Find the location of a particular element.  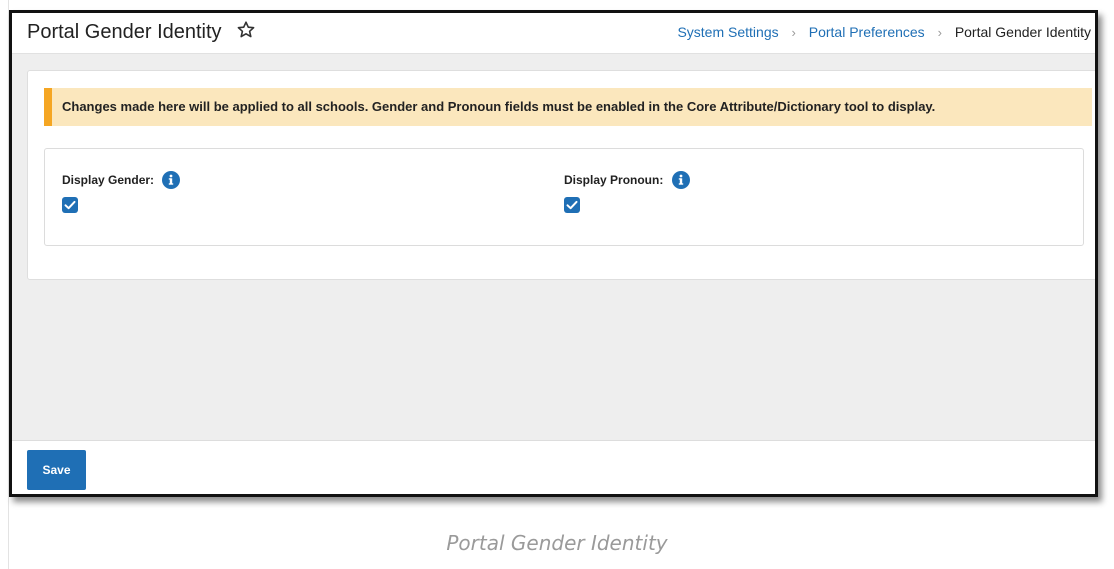

save-button: Save is located at coordinates (56, 470).